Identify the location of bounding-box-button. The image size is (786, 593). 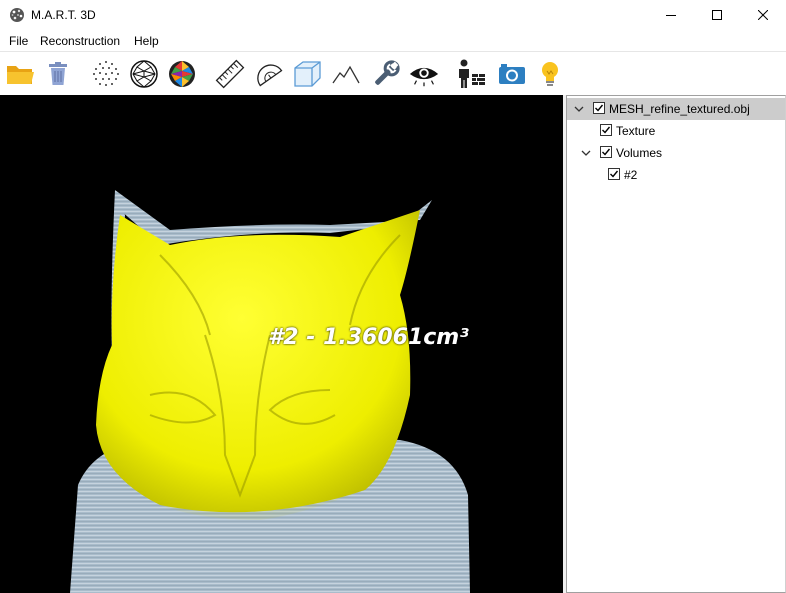
(307, 74).